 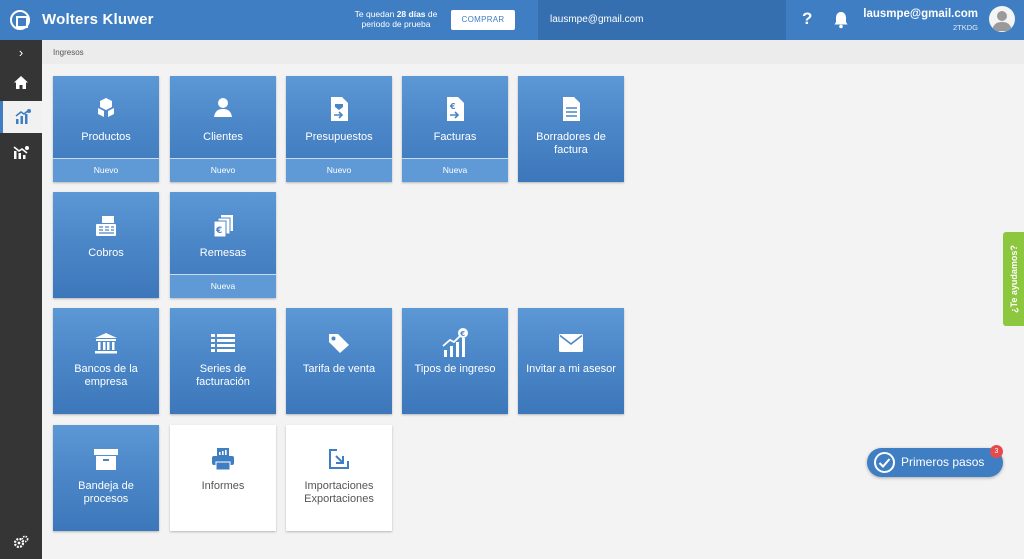 What do you see at coordinates (223, 129) in the screenshot?
I see `tile-clientes: Clientes Nuevo` at bounding box center [223, 129].